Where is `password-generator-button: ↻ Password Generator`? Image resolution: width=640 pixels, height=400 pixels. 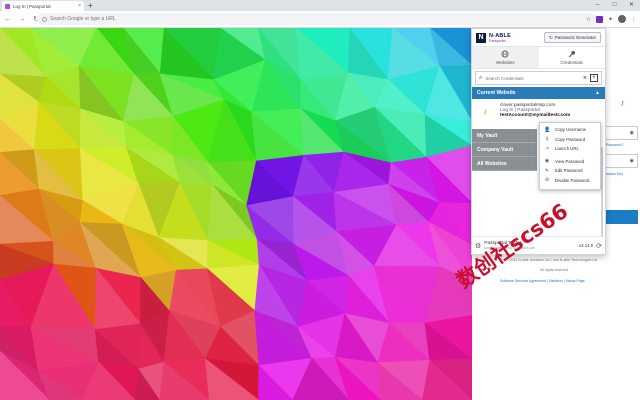 password-generator-button: ↻ Password Generator is located at coordinates (572, 37).